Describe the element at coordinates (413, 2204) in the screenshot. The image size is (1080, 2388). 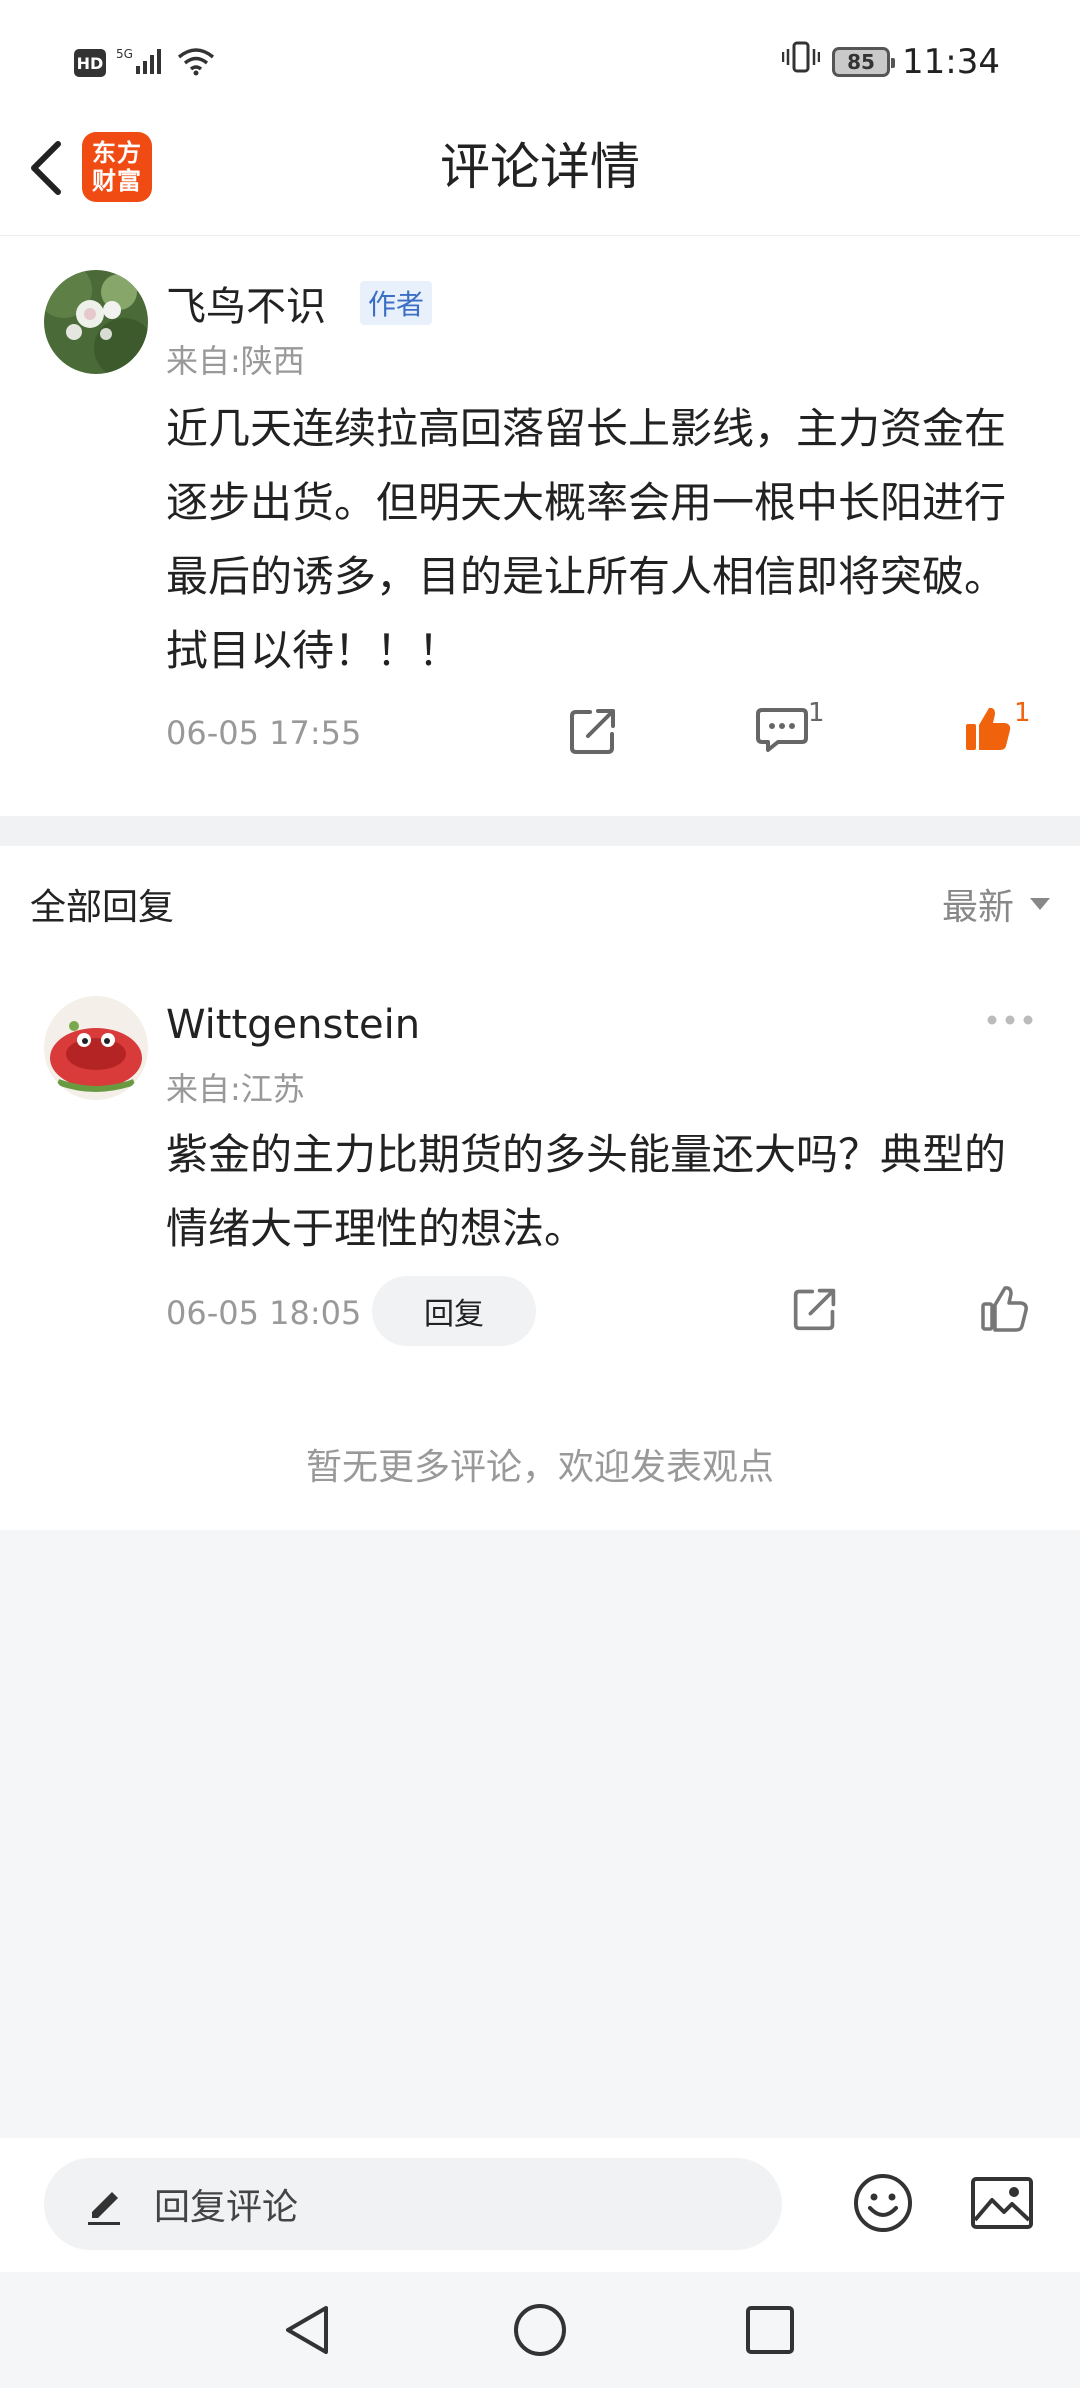
I see `reply-input: 回复评论` at that location.